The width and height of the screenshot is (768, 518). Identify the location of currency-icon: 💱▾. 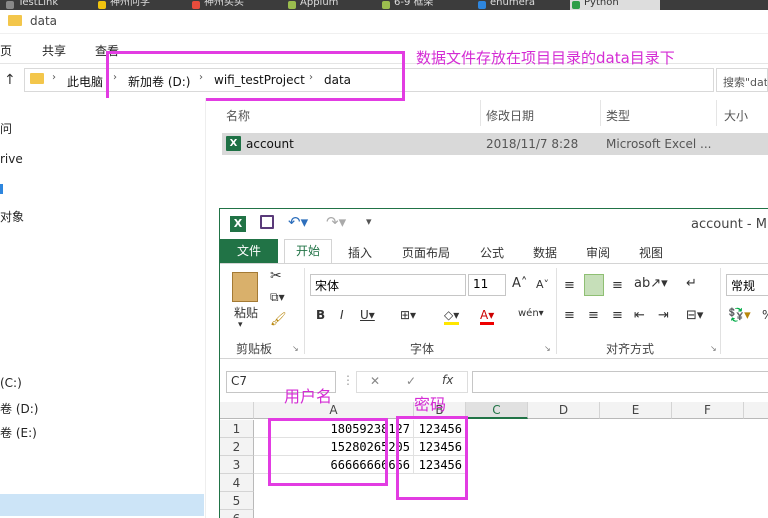
(739, 315).